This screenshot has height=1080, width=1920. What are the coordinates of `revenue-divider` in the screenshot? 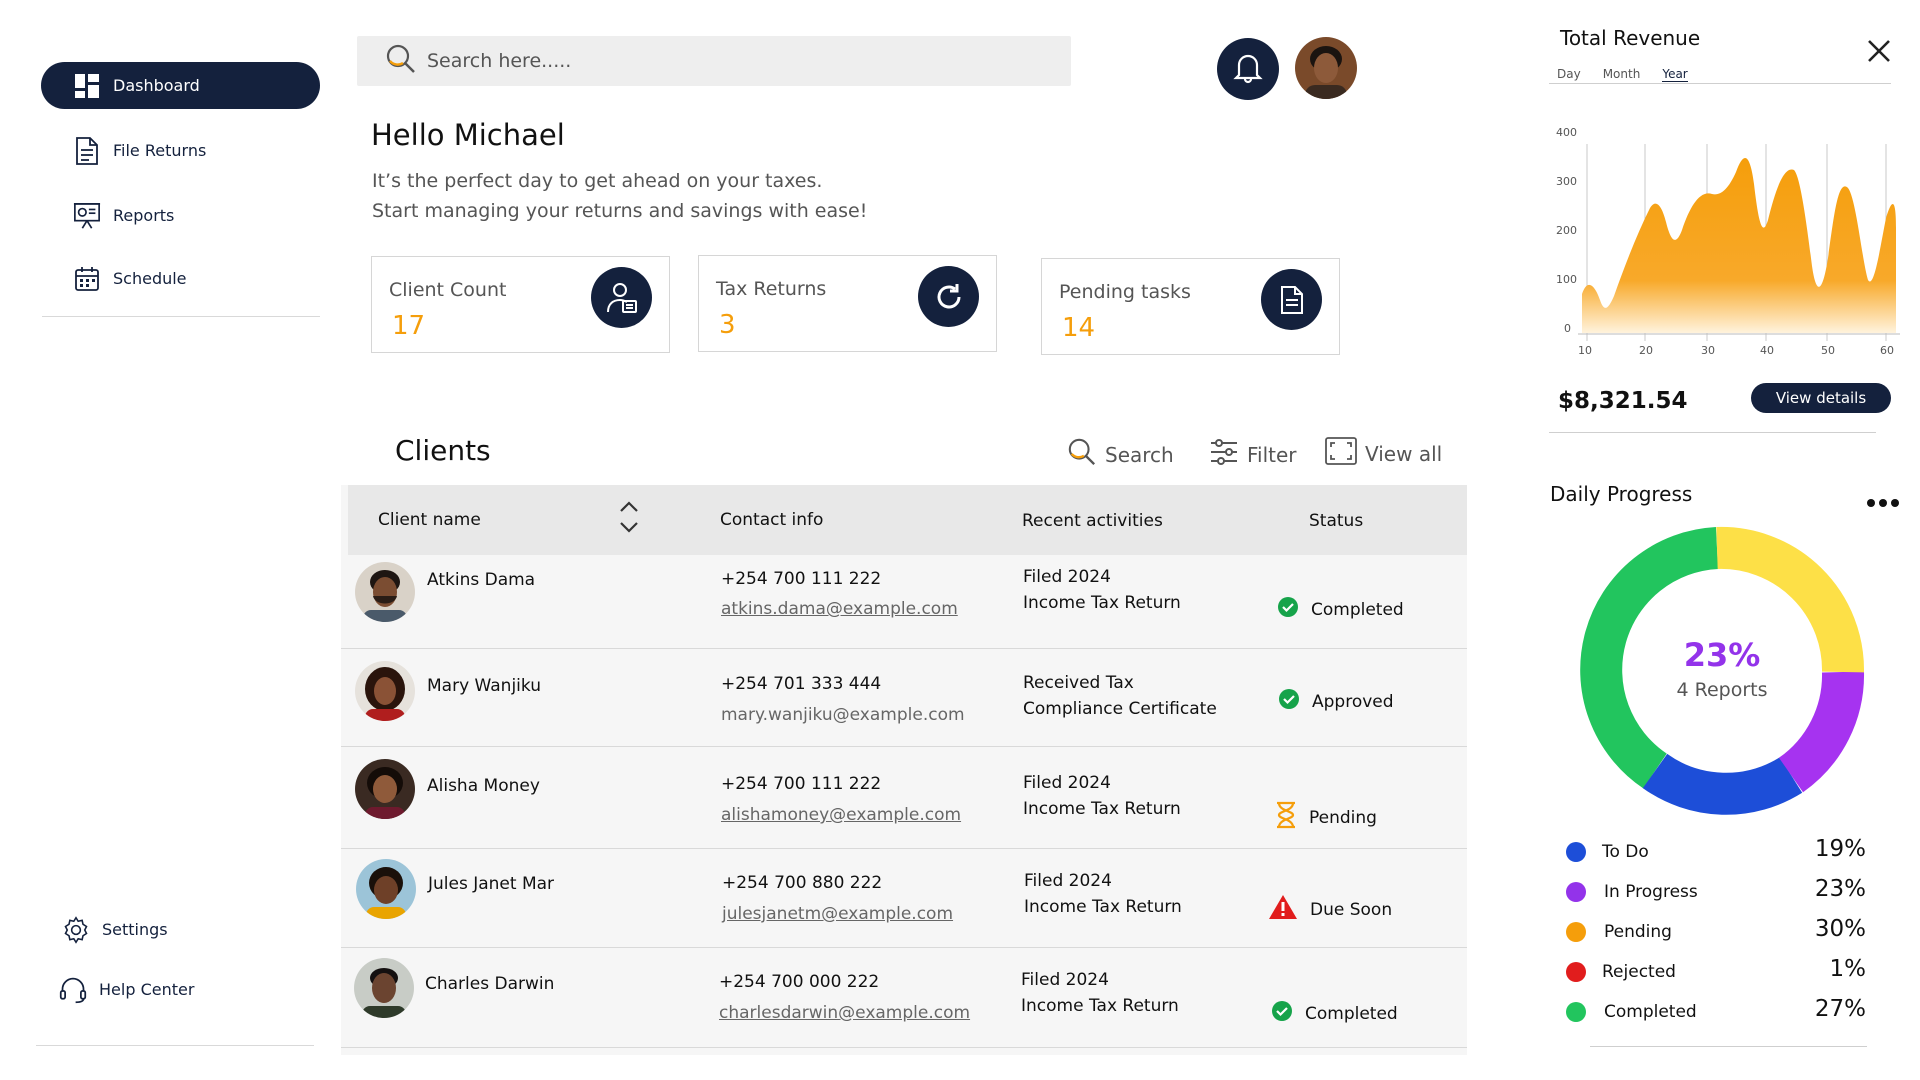 It's located at (1712, 432).